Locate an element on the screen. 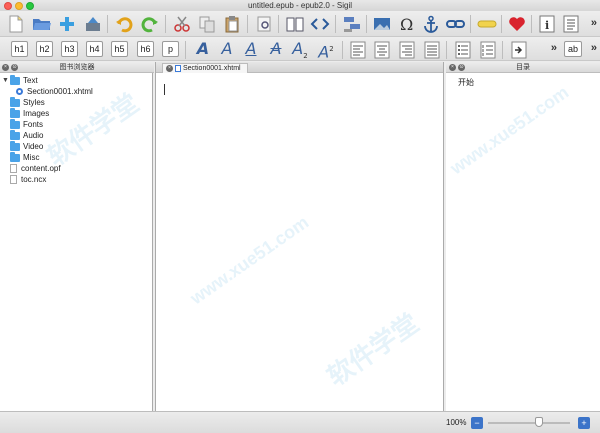  format-toolbar: h1 h2 h3 h4 h5 h6 p A A A A A2 A2 » ab » is located at coordinates (300, 49).